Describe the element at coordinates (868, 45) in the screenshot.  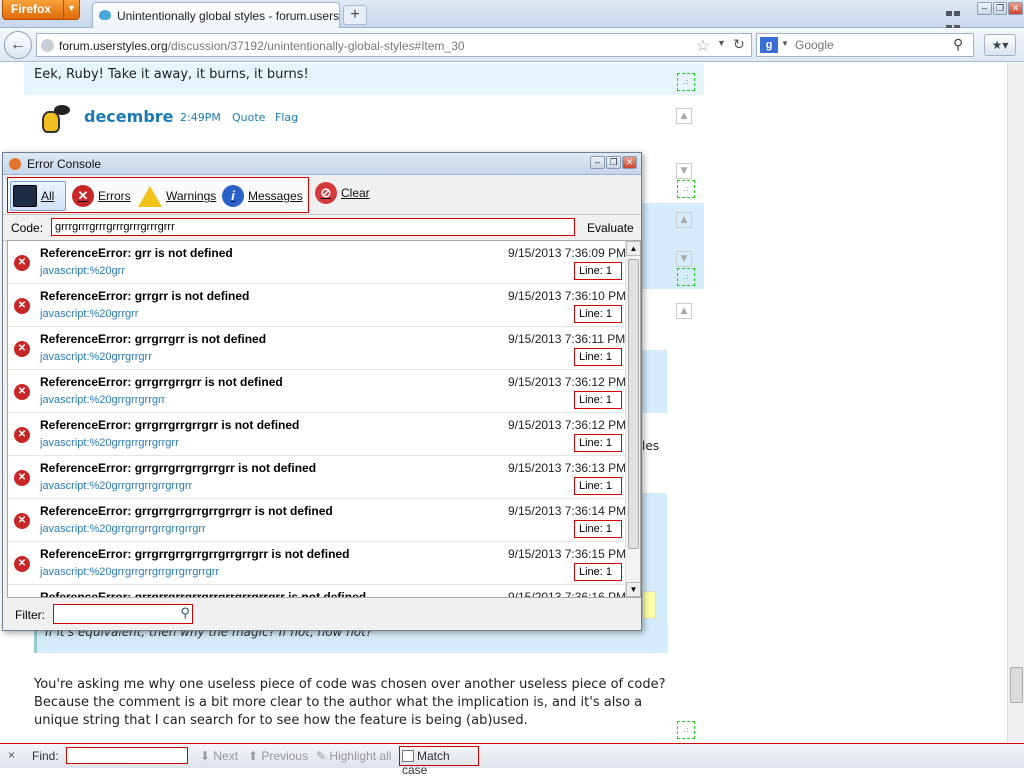
I see `search-input` at that location.